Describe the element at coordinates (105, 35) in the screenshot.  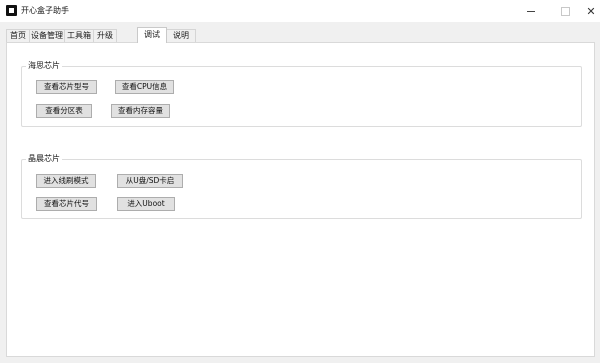
I see `tab-upgrade: 升级` at that location.